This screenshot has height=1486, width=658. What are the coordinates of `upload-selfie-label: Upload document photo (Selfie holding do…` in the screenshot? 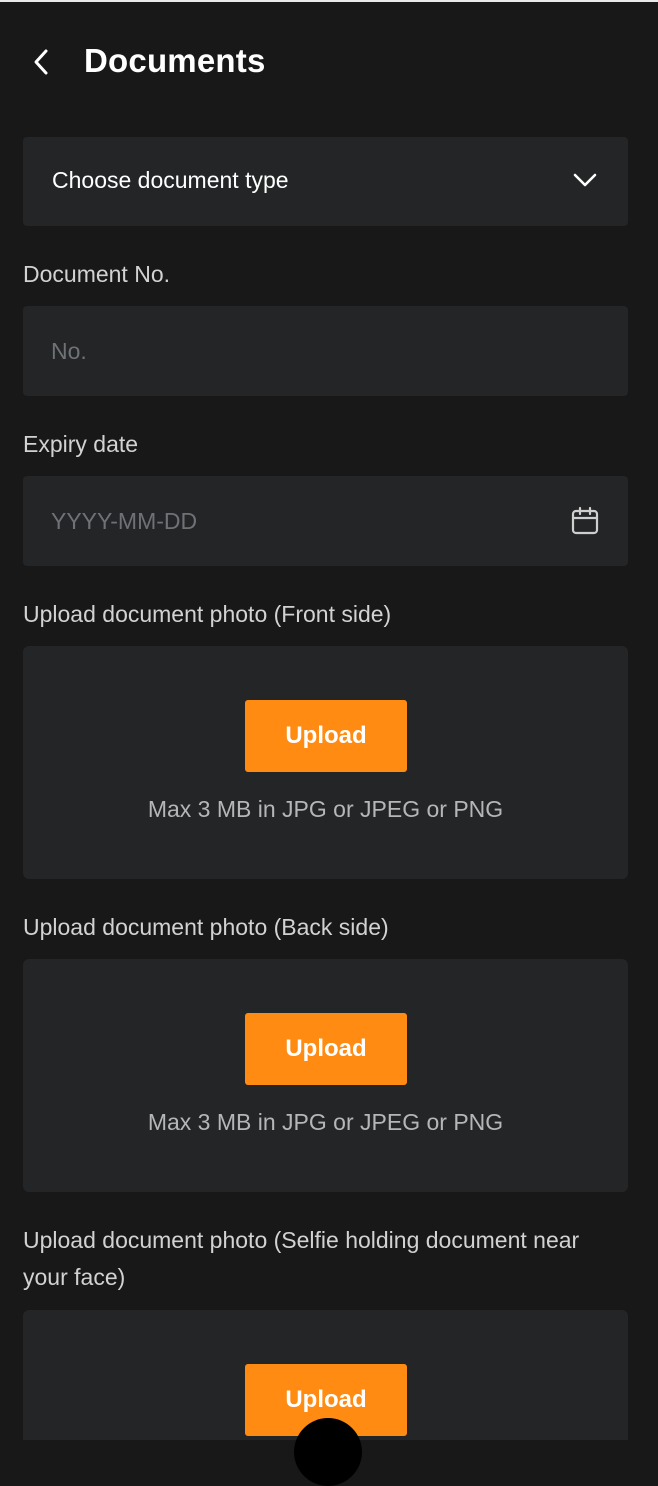 It's located at (301, 1258).